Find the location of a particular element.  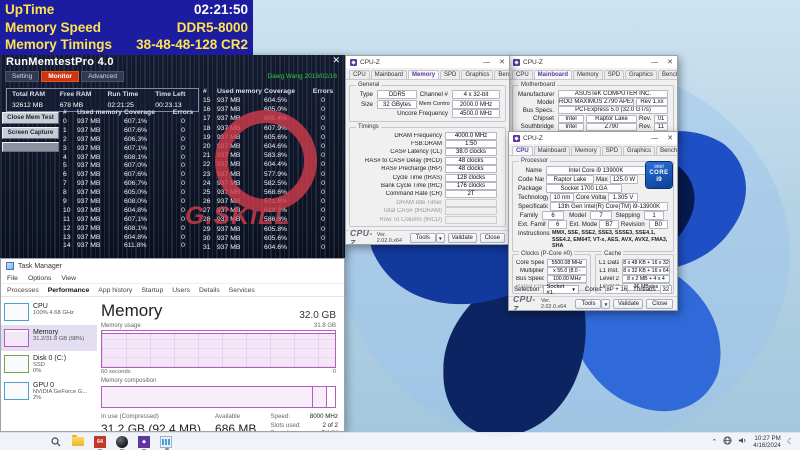

coverage: 607.0% is located at coordinates (136, 166).